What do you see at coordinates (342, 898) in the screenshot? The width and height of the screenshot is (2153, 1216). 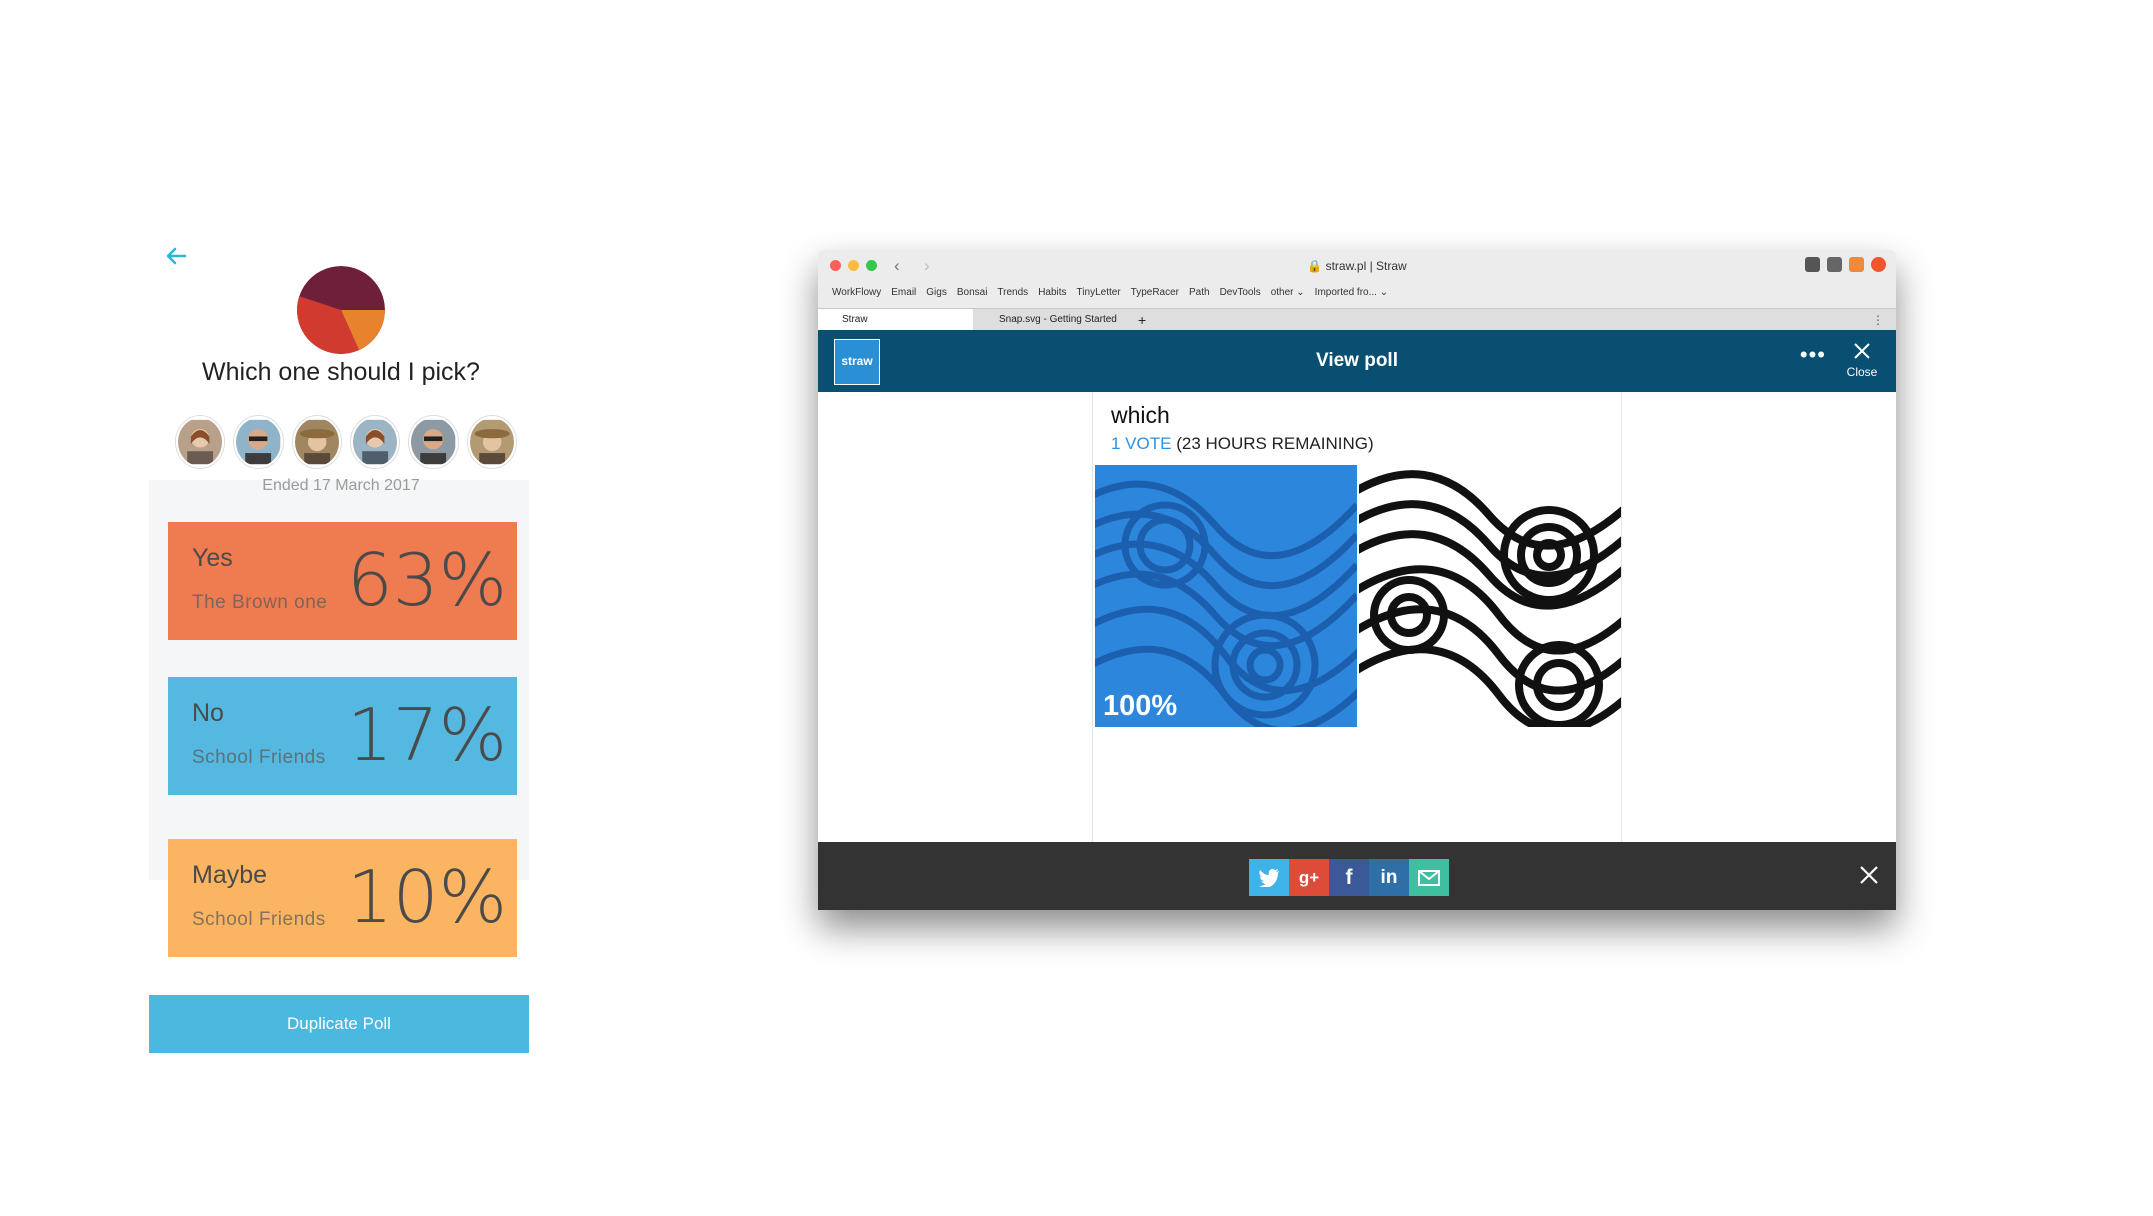 I see `poll-option-maybe: Maybe School Friends 10%` at bounding box center [342, 898].